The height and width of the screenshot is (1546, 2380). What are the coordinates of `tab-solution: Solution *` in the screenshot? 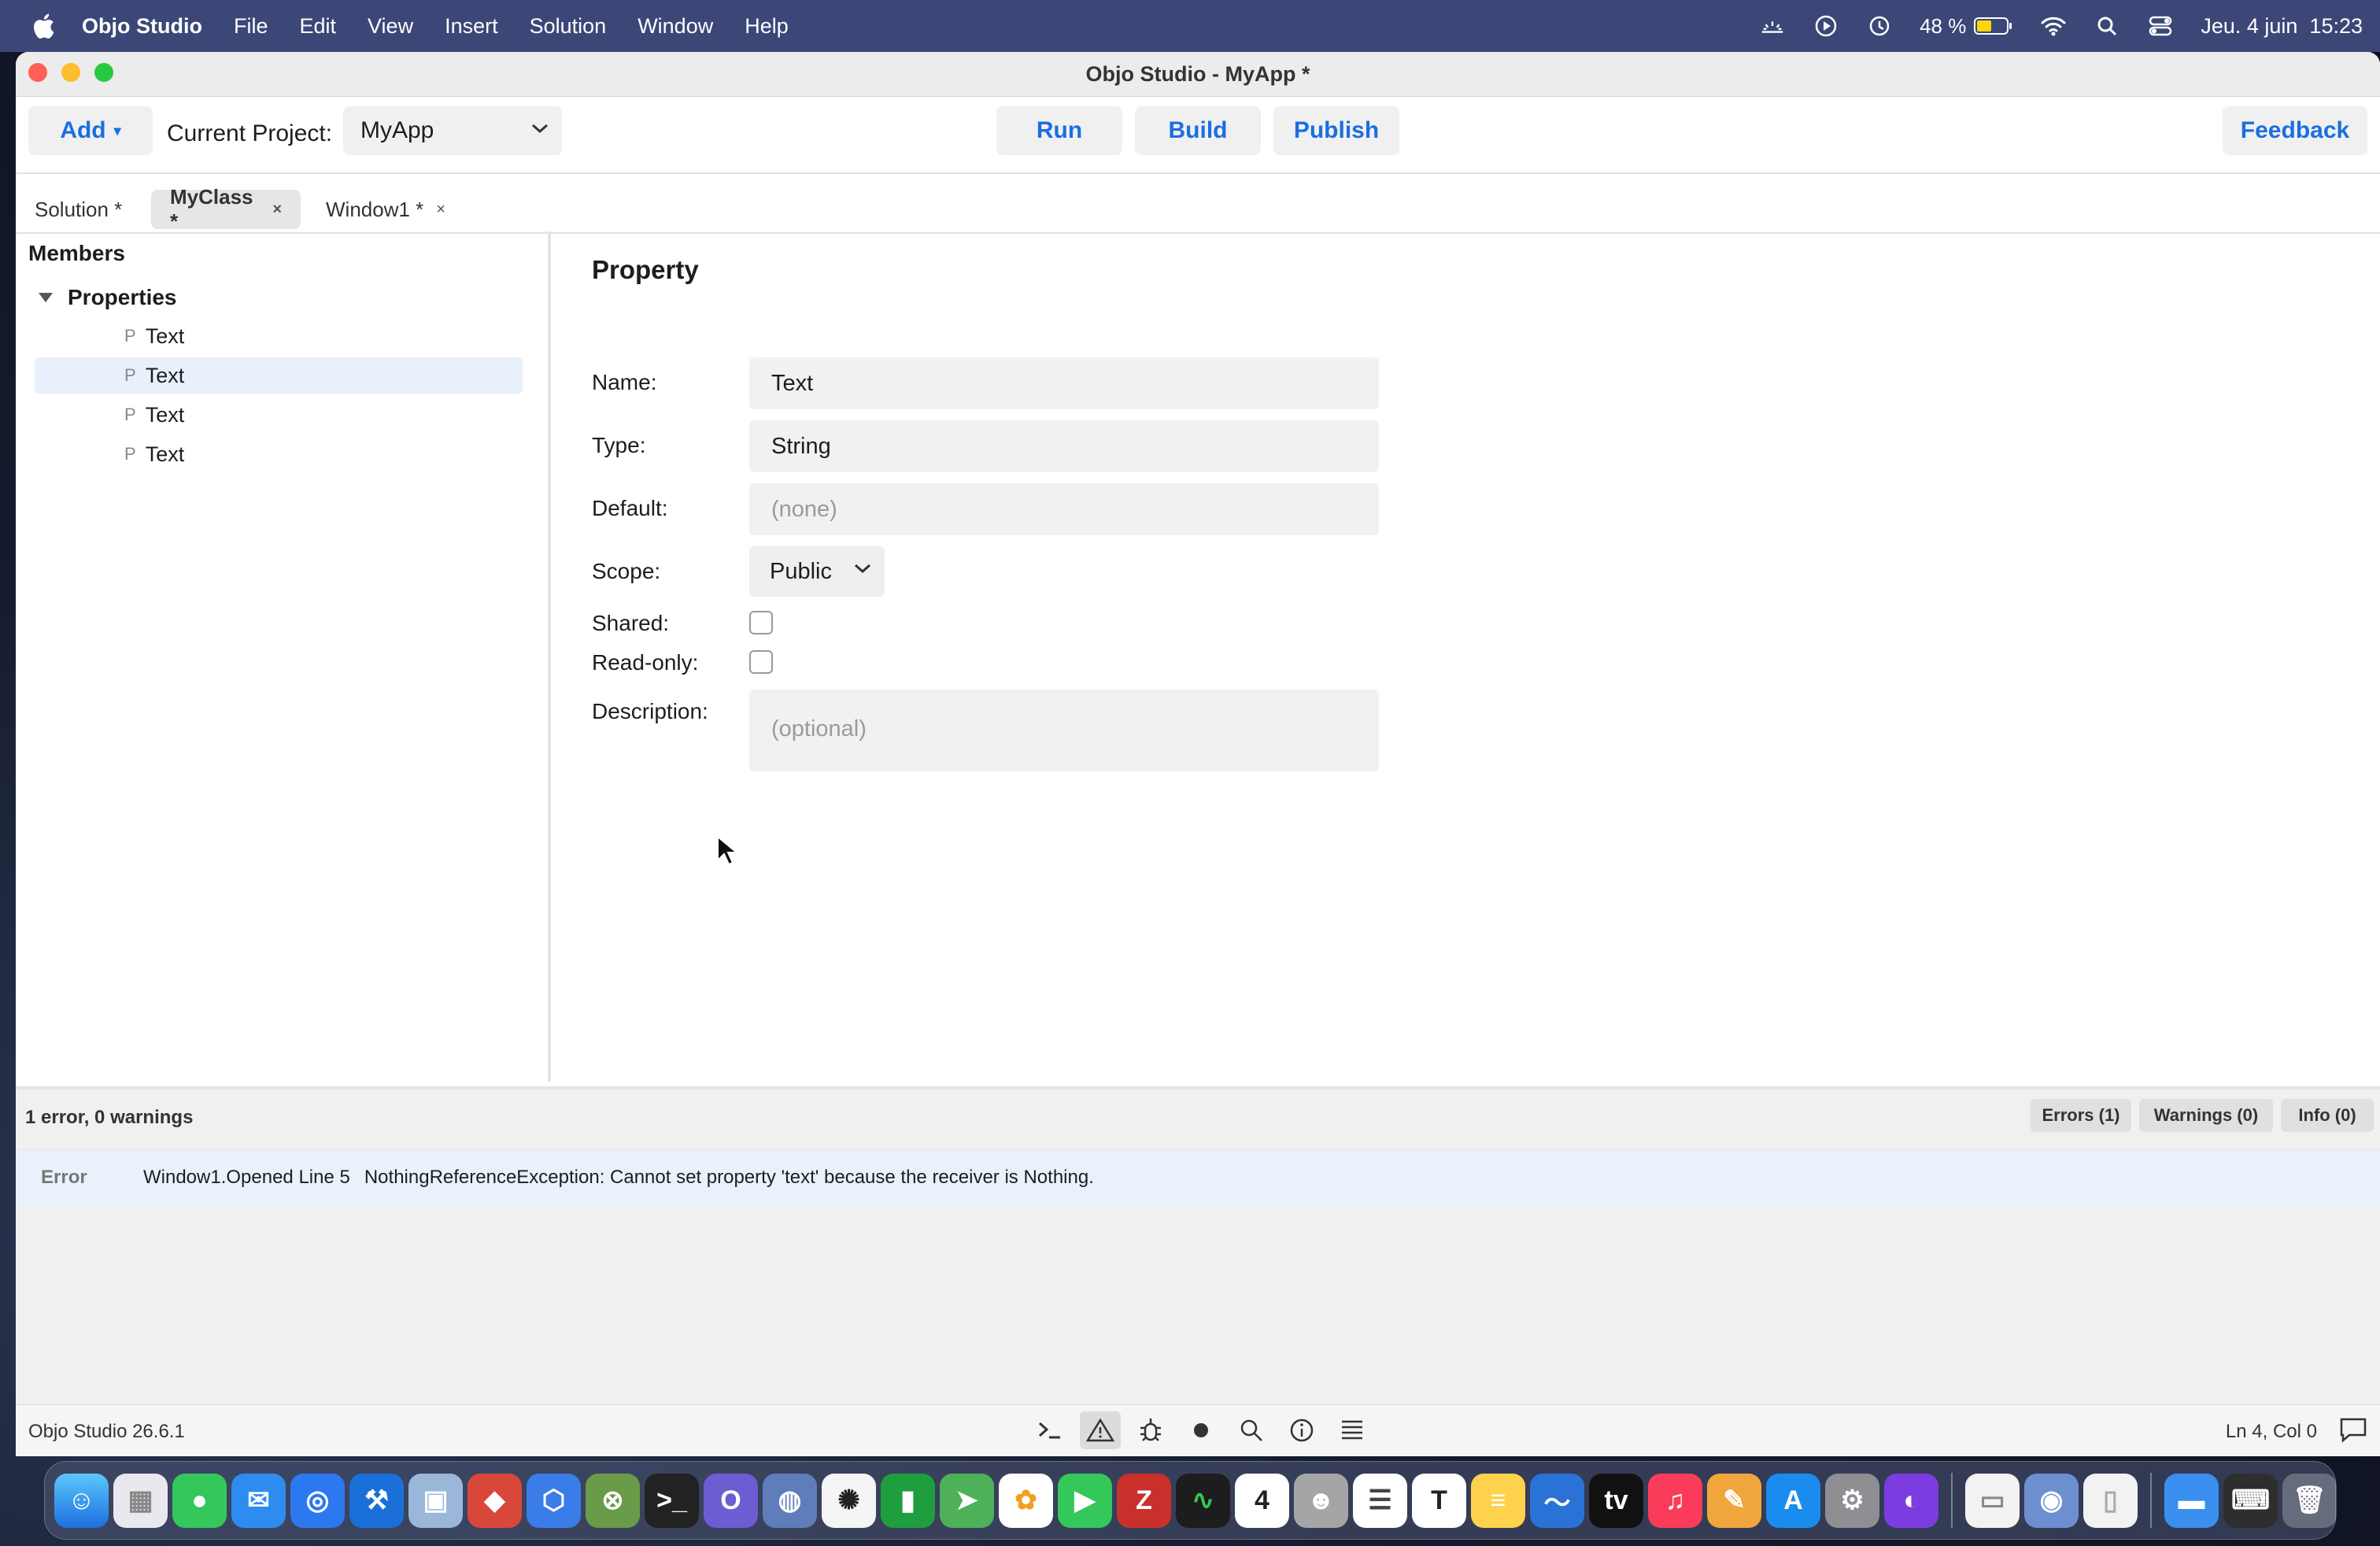 It's located at (78, 209).